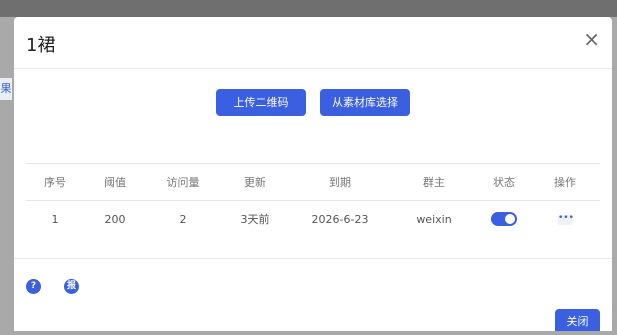  I want to click on cell-threshold: 200, so click(115, 219).